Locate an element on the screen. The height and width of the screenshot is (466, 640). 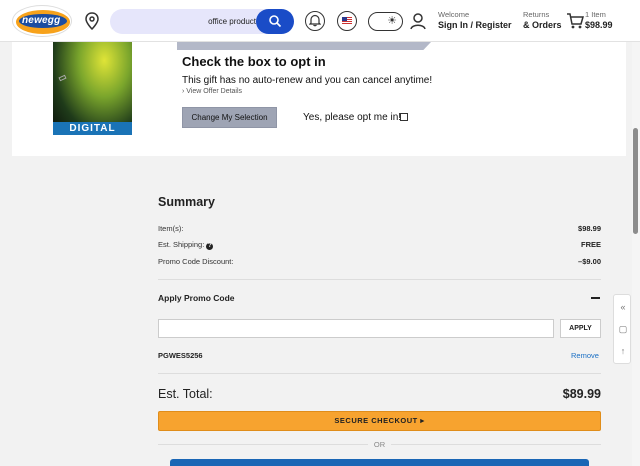
product-cover-image is located at coordinates (92, 88).